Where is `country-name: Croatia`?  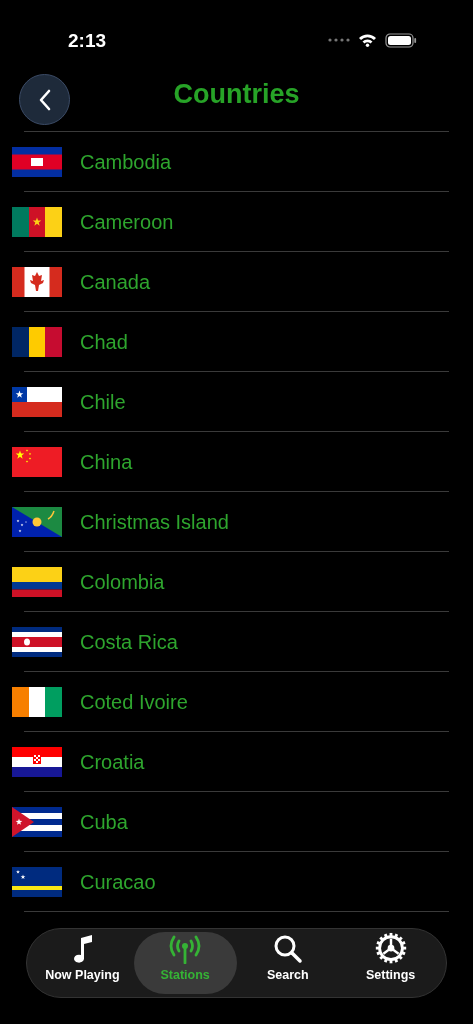 country-name: Croatia is located at coordinates (112, 761).